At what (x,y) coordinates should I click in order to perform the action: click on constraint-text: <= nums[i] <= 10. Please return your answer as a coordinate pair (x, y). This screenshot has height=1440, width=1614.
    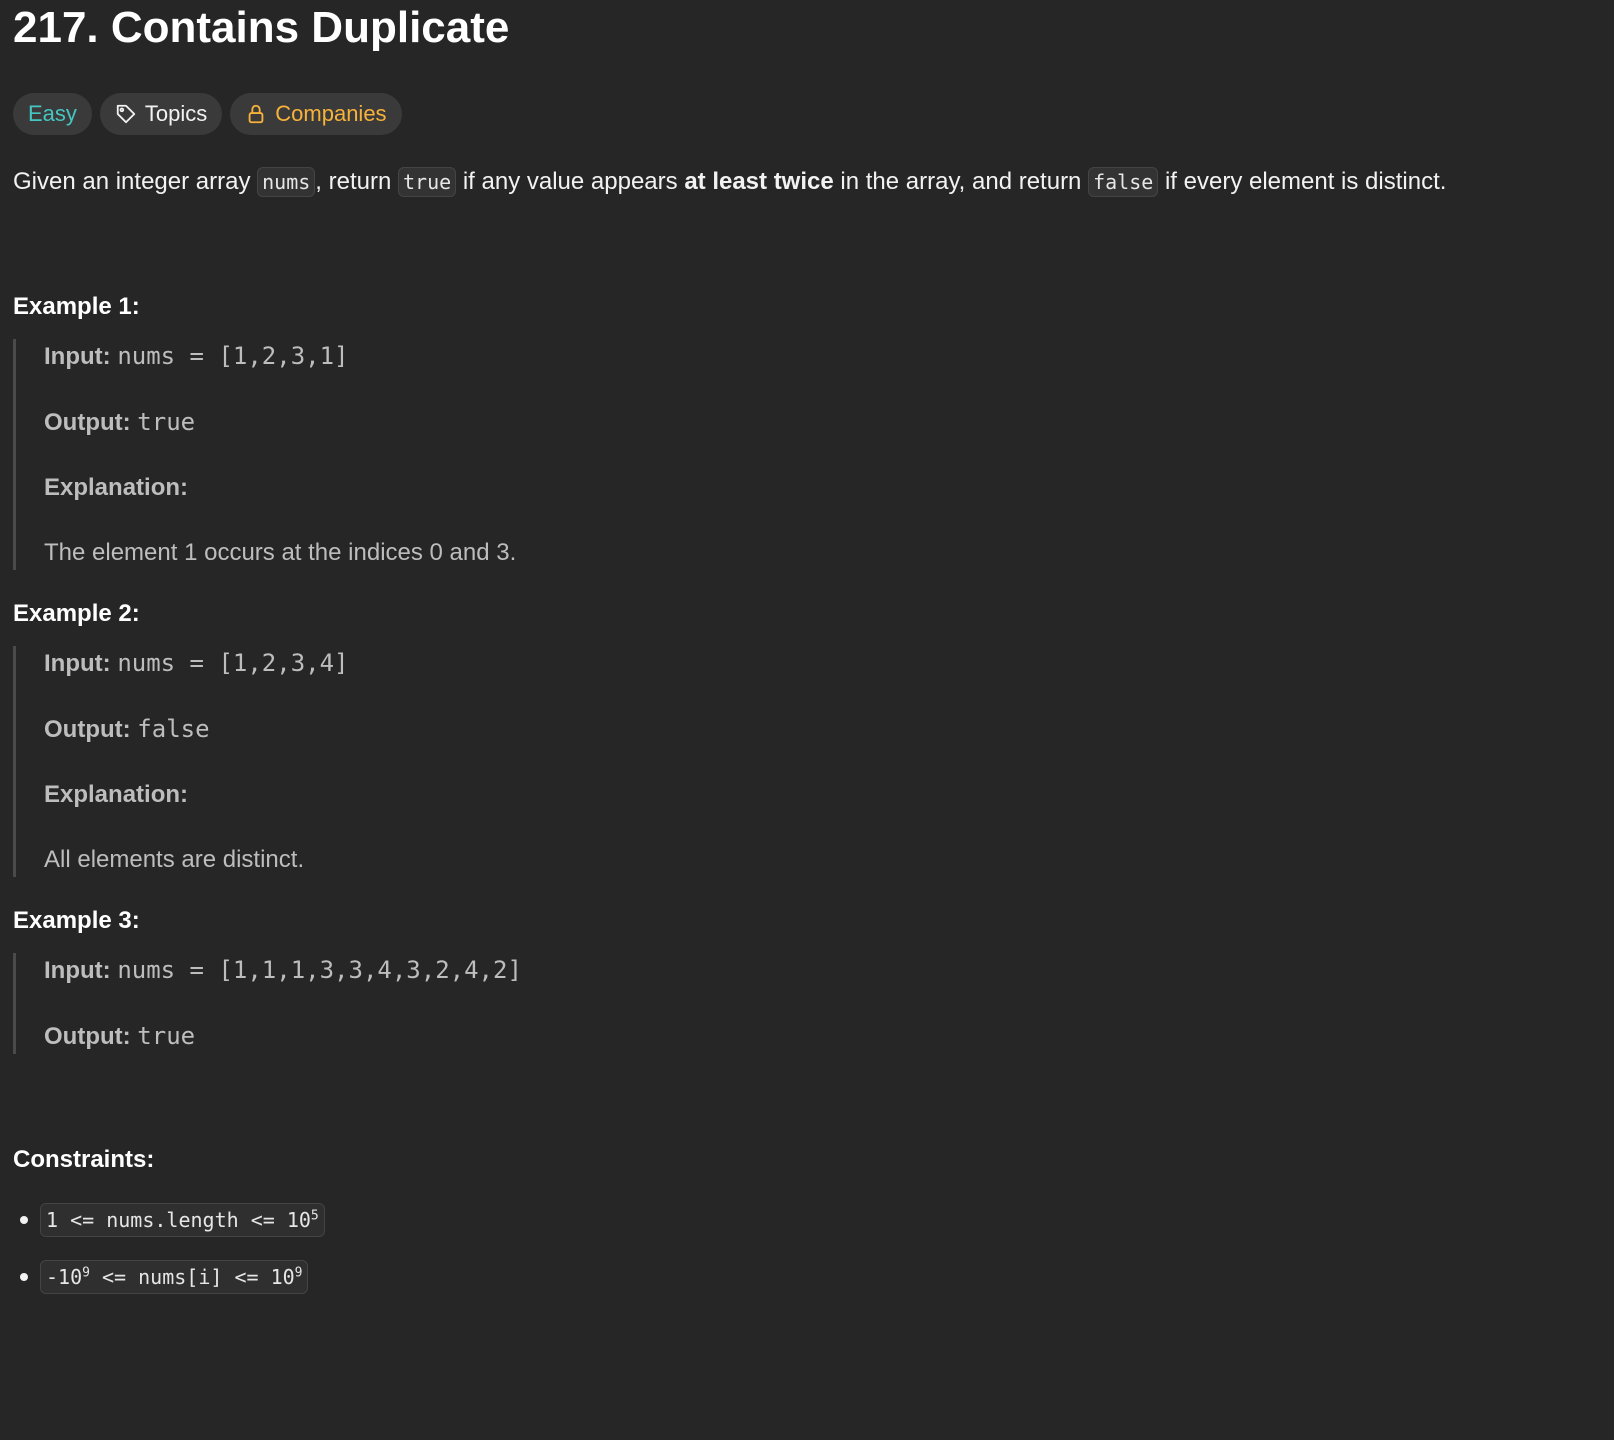
    Looking at the image, I should click on (192, 1277).